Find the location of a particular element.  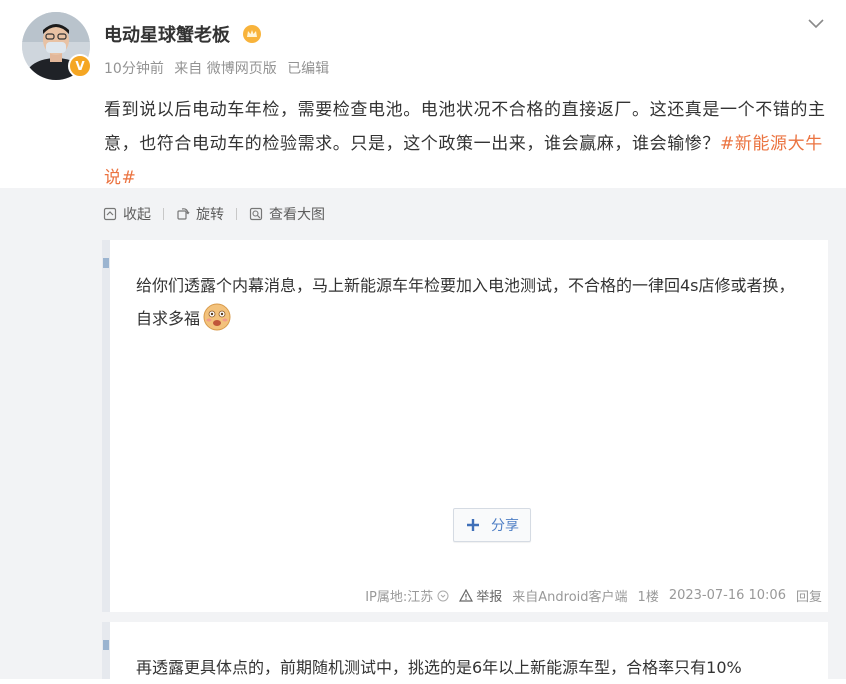

image-toolbar: 收起 旋转 查看大图 is located at coordinates (214, 214).